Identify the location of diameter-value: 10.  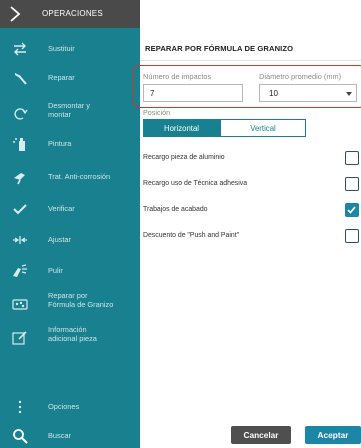
(273, 93).